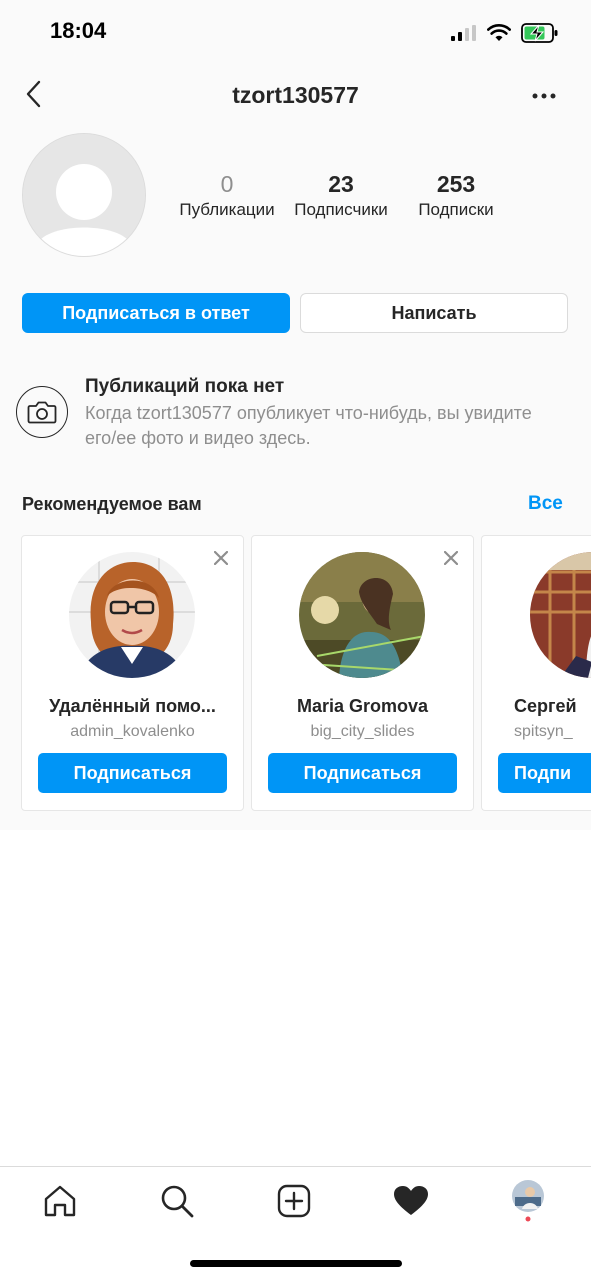 This screenshot has width=591, height=1280. Describe the element at coordinates (539, 33) in the screenshot. I see `battery-charging-icon` at that location.